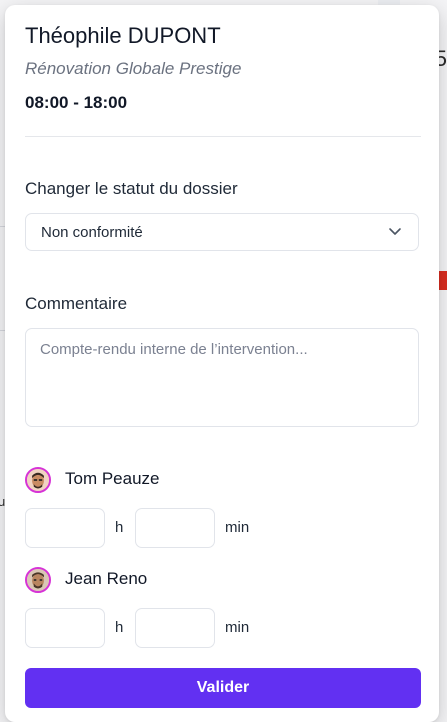 Image resolution: width=447 pixels, height=722 pixels. I want to click on status-label: Changer le statut du dossier, so click(131, 188).